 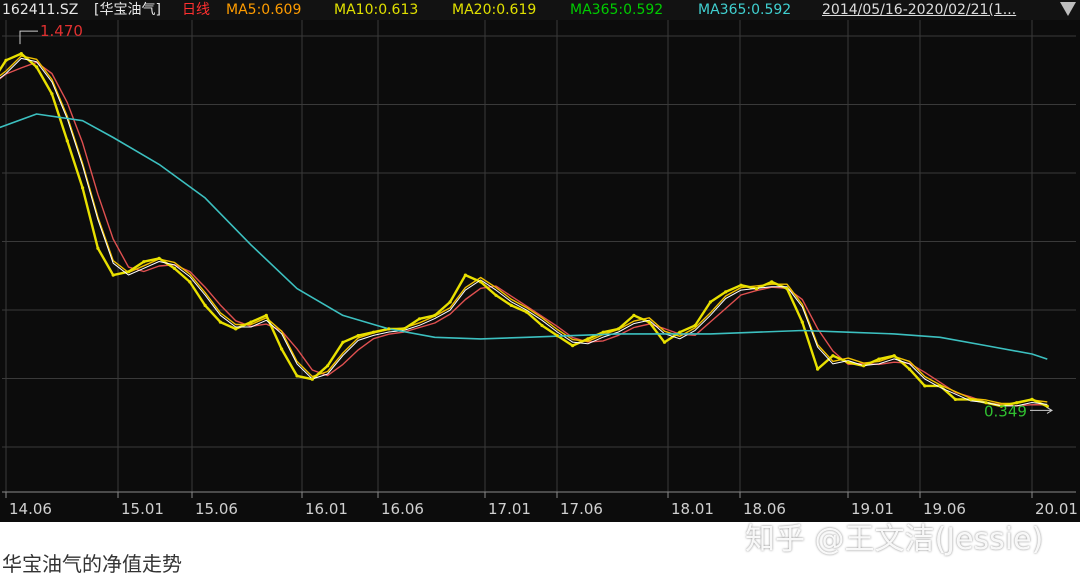 What do you see at coordinates (216, 509) in the screenshot?
I see `x-tick-label: 15.06` at bounding box center [216, 509].